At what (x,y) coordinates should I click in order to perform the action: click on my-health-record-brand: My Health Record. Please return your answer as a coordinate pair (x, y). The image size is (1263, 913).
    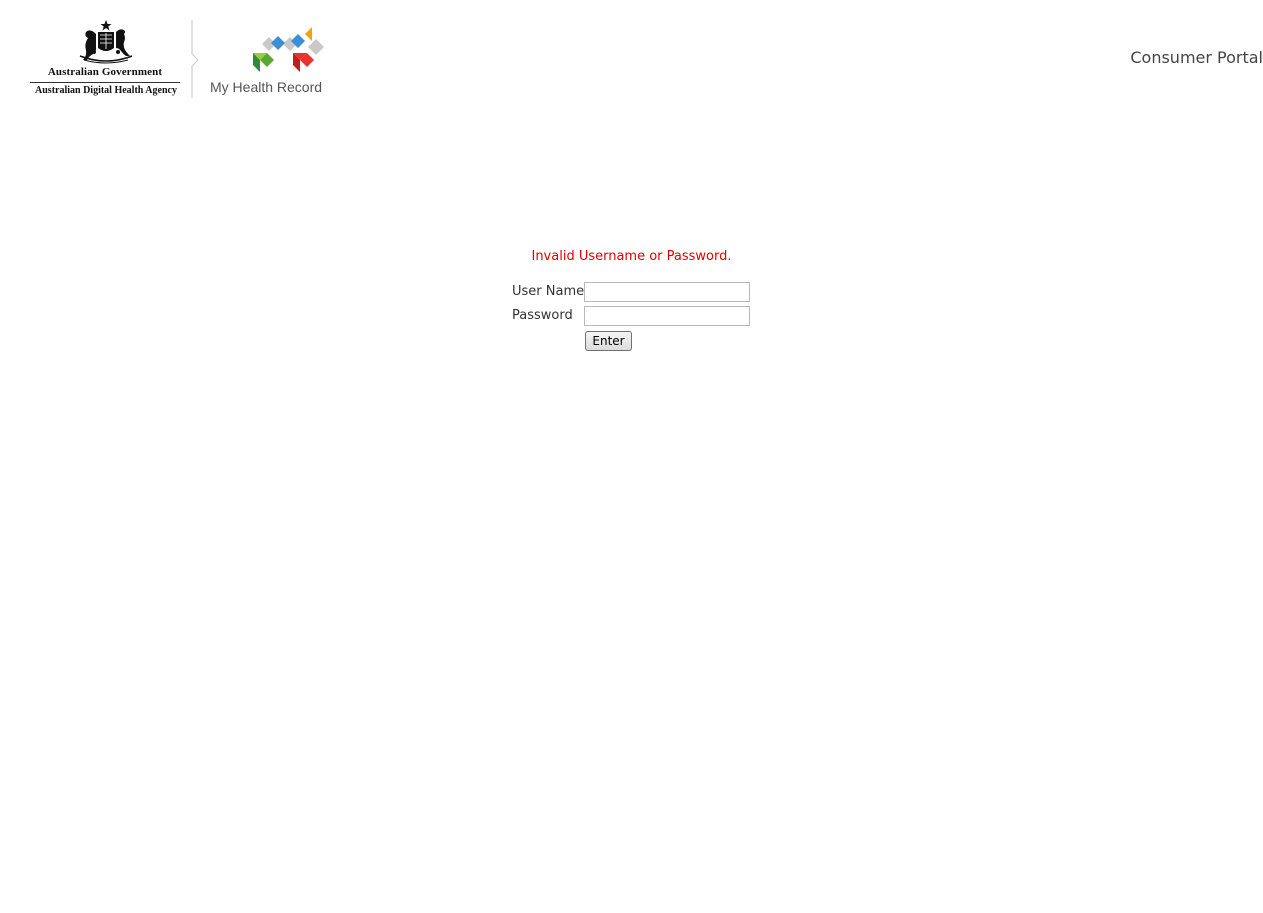
    Looking at the image, I should click on (269, 60).